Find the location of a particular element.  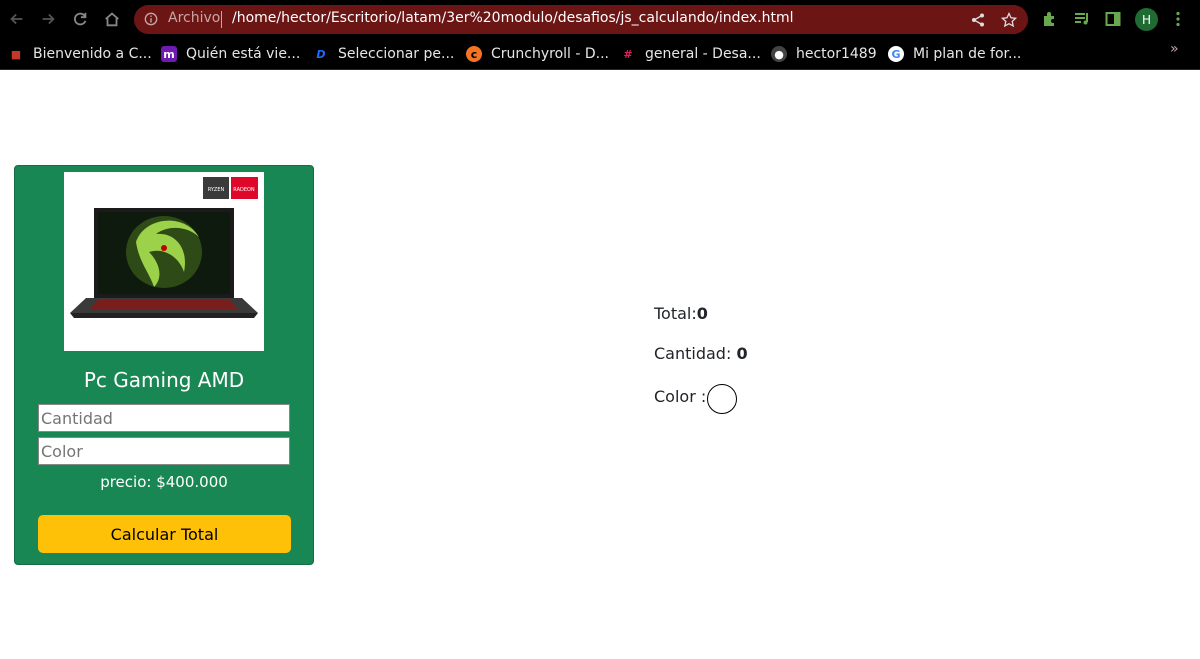

side-panel-icon is located at coordinates (1113, 19).